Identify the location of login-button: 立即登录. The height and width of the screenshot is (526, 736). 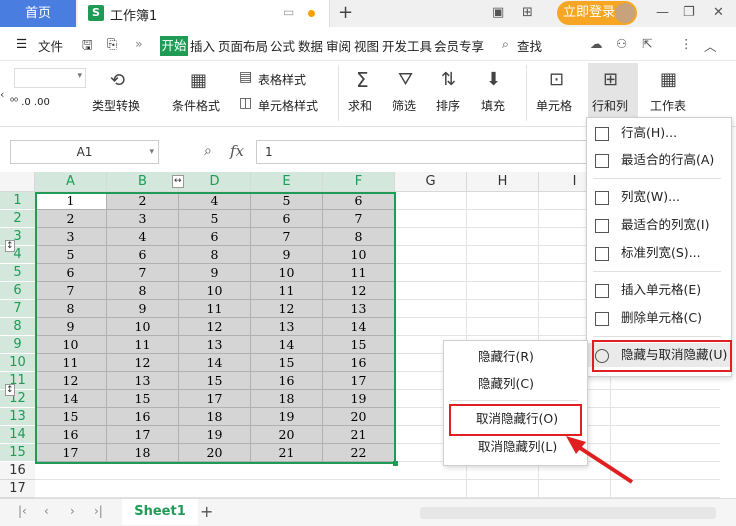
(597, 13).